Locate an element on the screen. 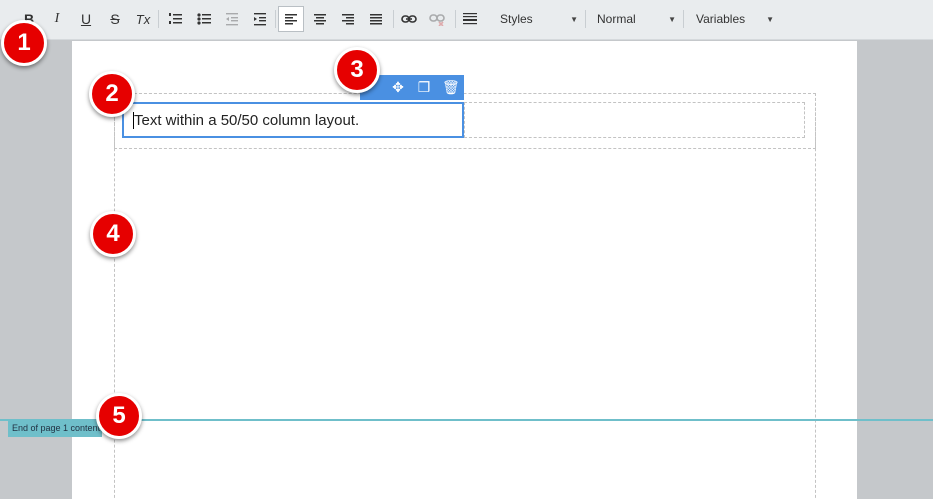 This screenshot has height=499, width=933. strikethrough-button: S is located at coordinates (115, 19).